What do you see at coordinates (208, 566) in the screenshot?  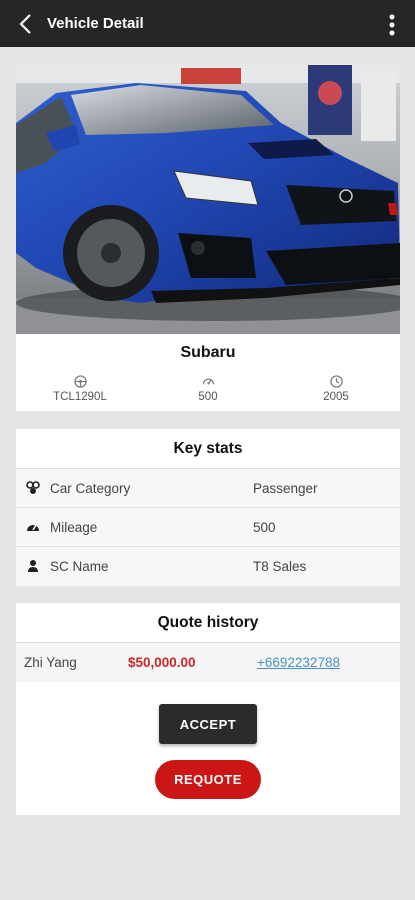 I see `stat-row-sc-name: SC Name T8 Sales` at bounding box center [208, 566].